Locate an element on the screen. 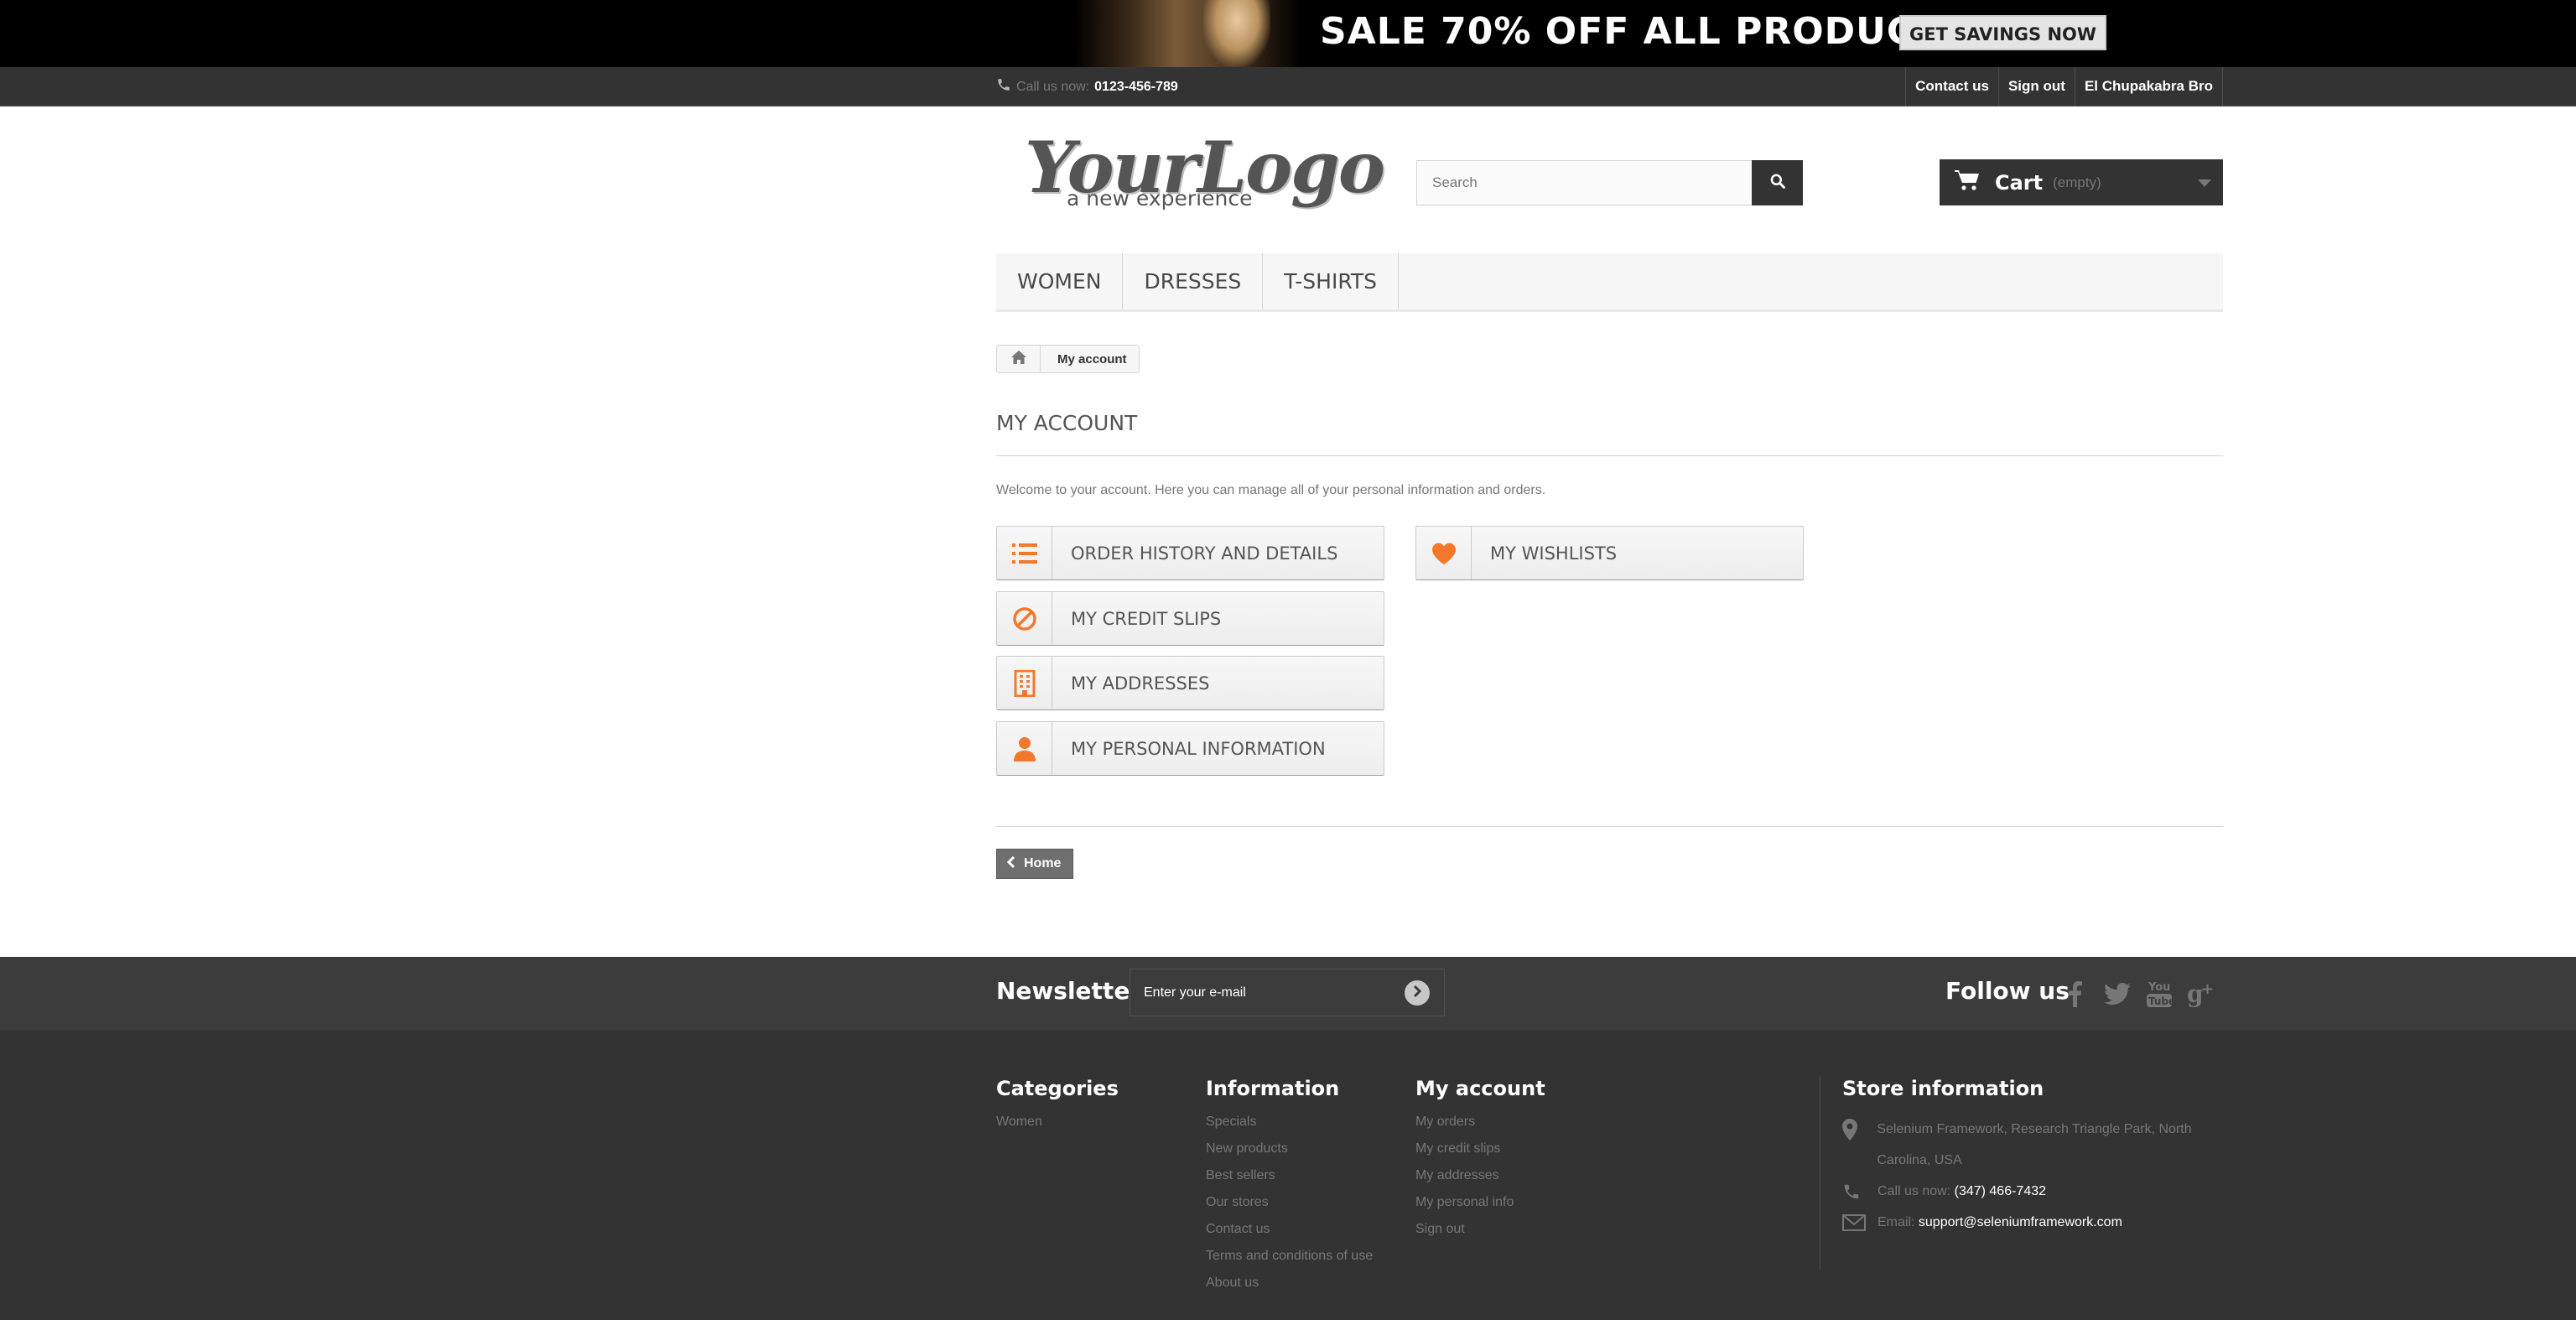 The width and height of the screenshot is (2576, 1320). get-savings-button: GET SAVINGS NOW is located at coordinates (2003, 32).